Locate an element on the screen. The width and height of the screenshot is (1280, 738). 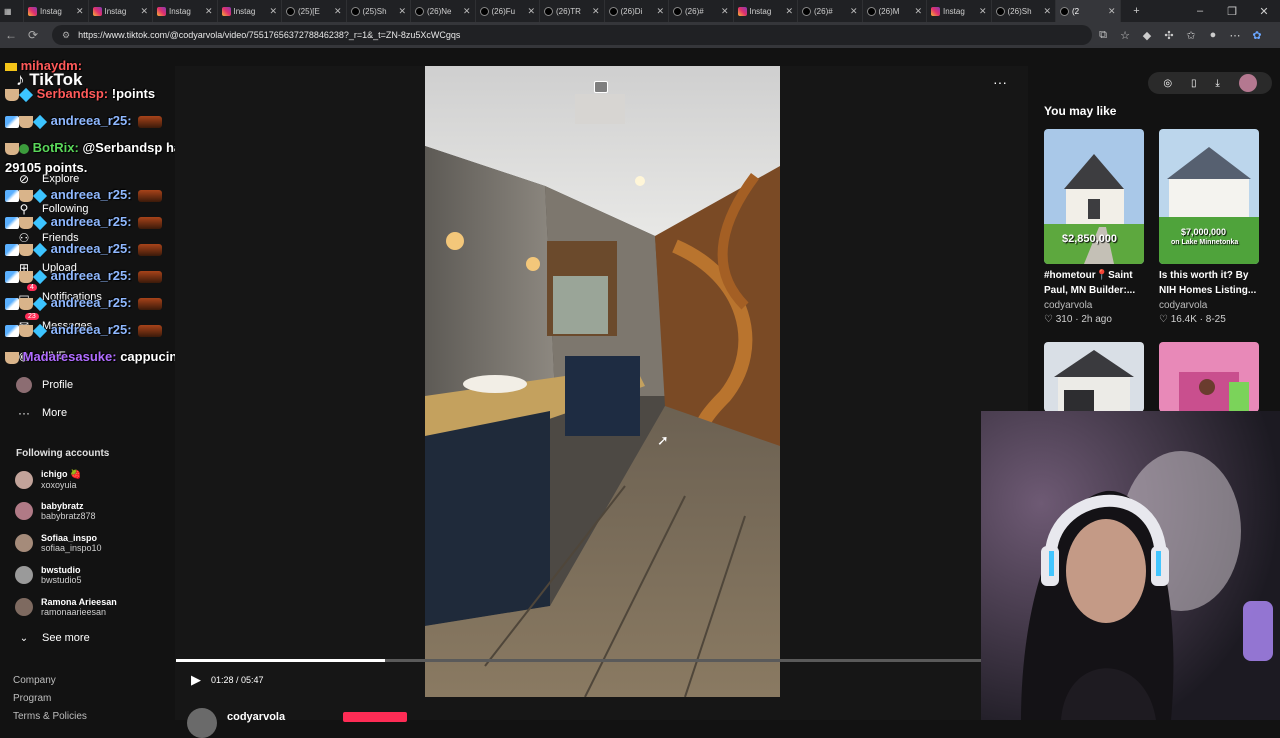
menu-icon: ⋯ is located at coordinates (1235, 35).